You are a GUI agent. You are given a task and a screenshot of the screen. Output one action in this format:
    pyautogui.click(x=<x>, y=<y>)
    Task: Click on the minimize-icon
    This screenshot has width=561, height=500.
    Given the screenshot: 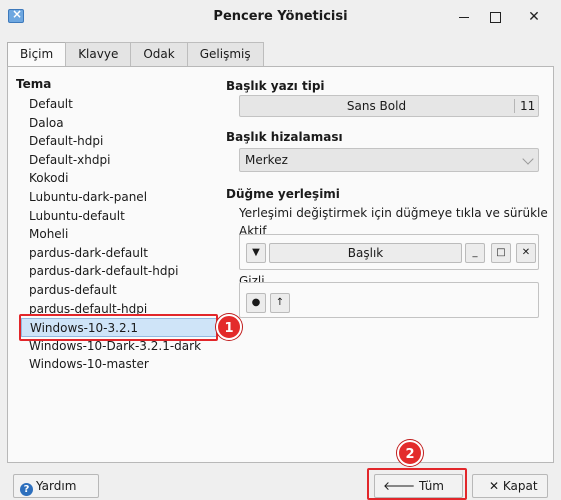 What is the action you would take?
    pyautogui.click(x=464, y=17)
    